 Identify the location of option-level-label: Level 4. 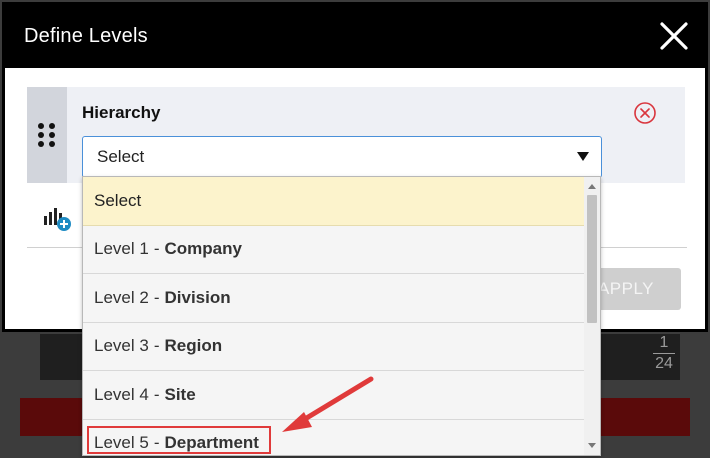
(121, 394).